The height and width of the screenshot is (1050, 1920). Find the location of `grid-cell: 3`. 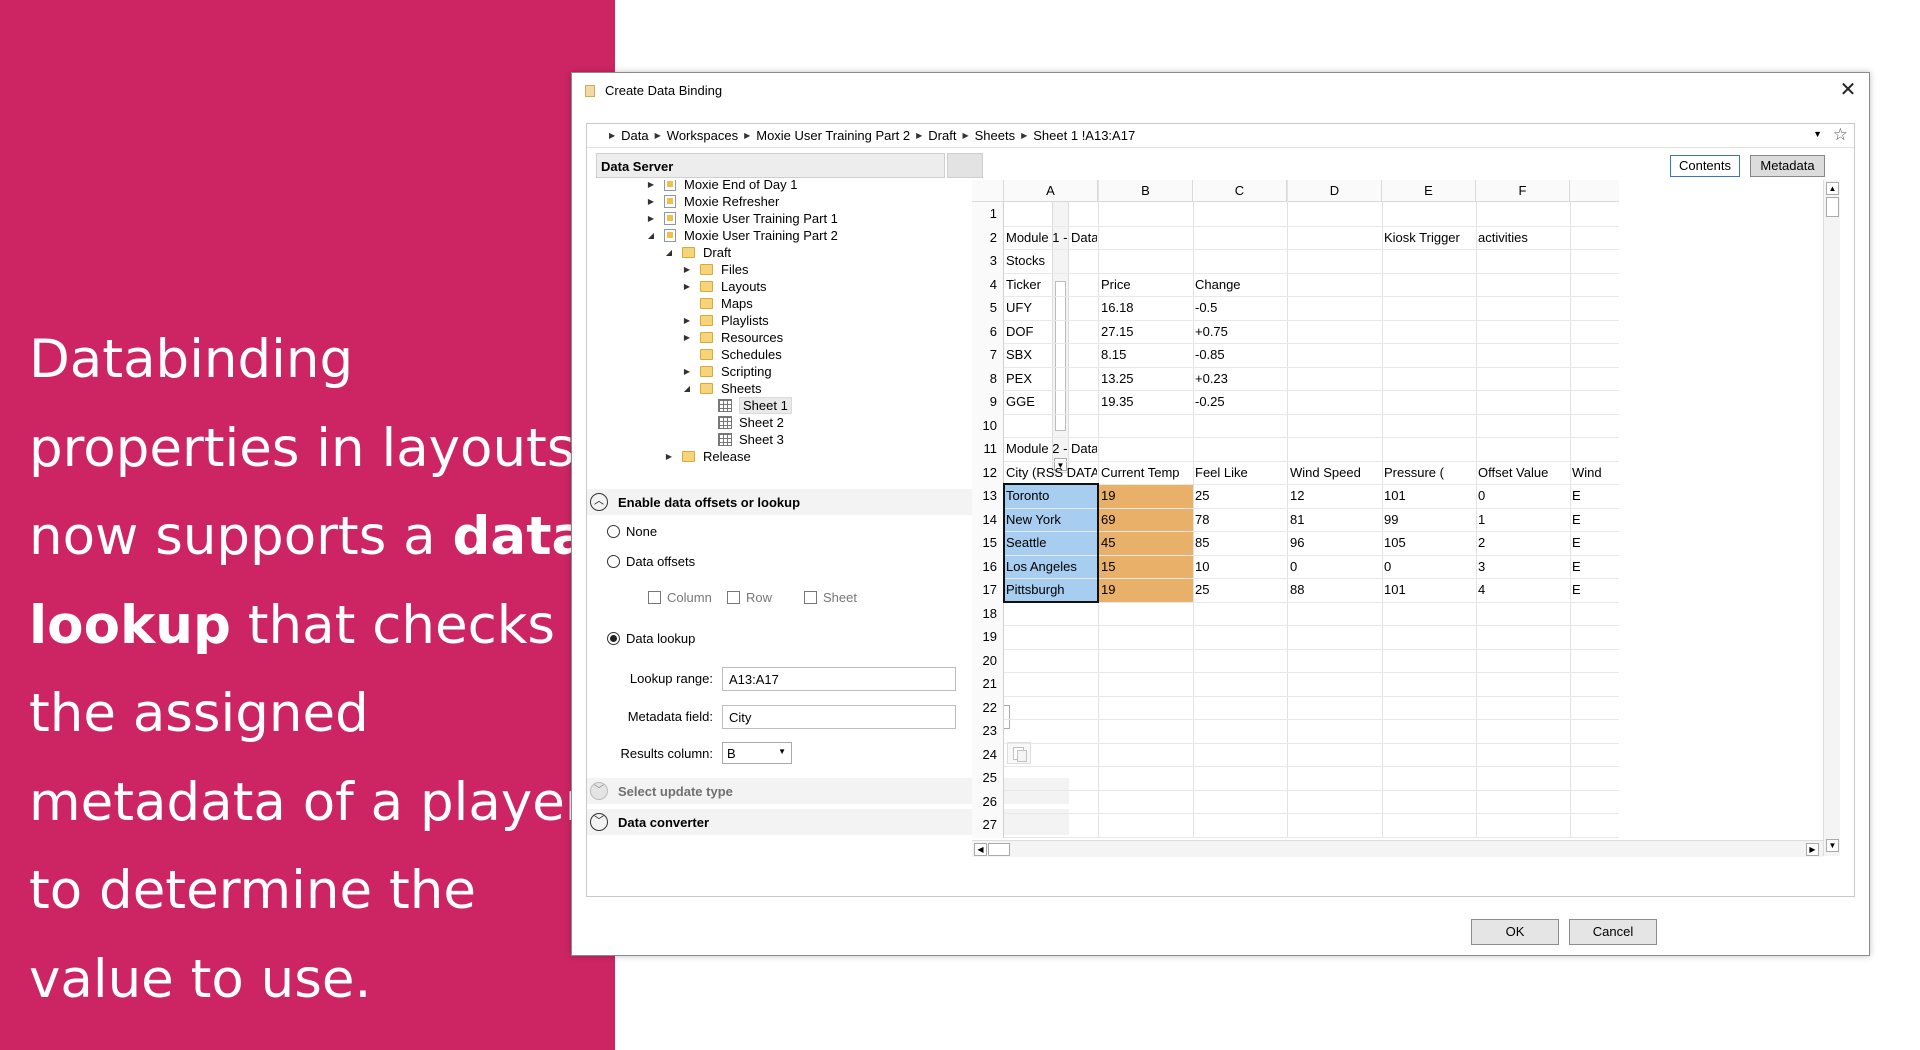

grid-cell: 3 is located at coordinates (1522, 566).